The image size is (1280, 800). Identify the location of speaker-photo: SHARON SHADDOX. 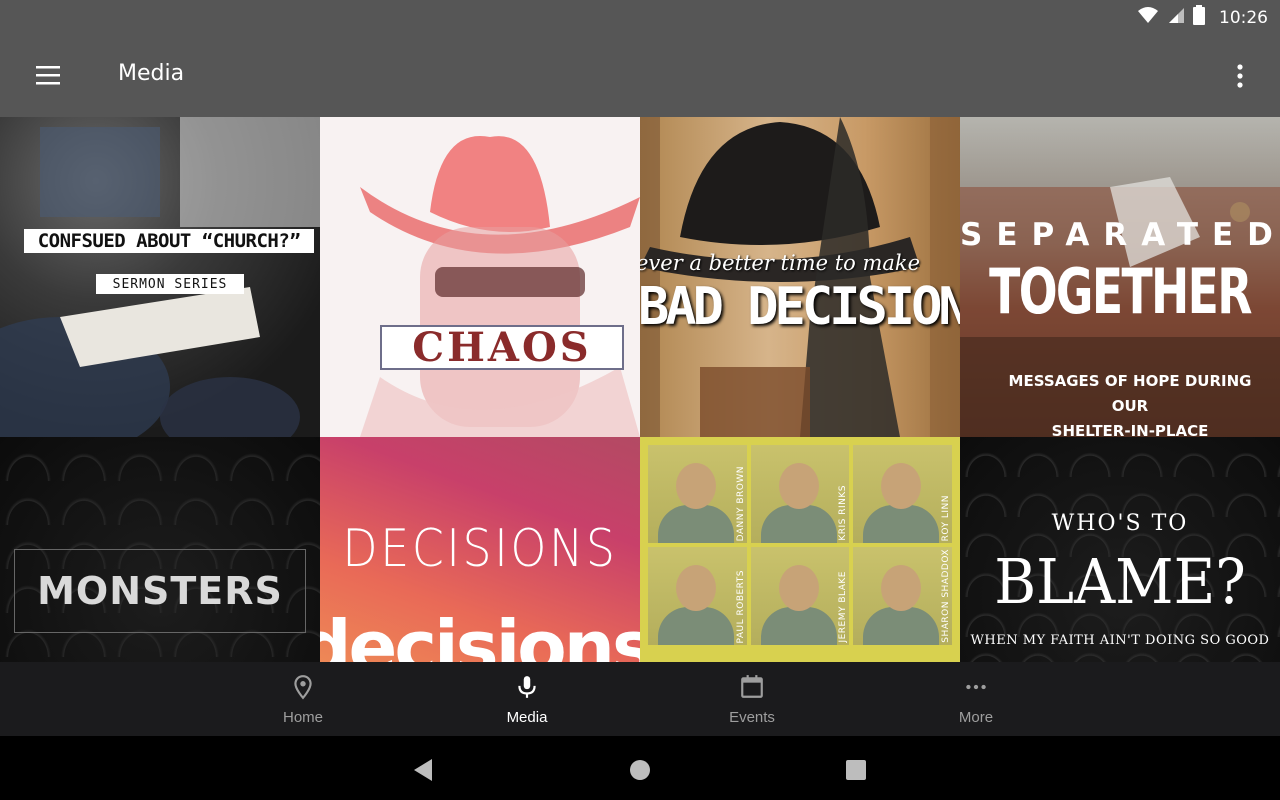
(902, 596).